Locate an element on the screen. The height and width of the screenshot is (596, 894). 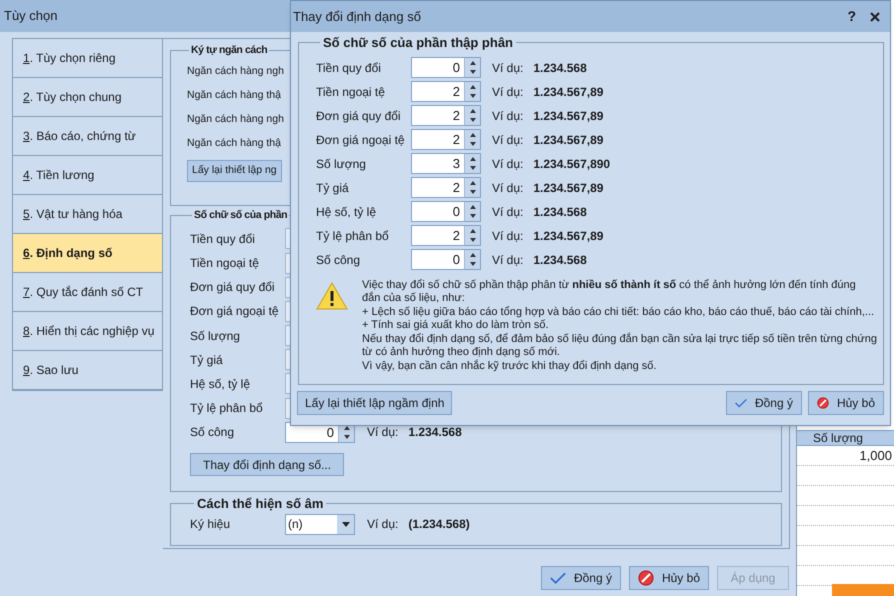
group-title: Số chữ số của phần is located at coordinates (240, 215).